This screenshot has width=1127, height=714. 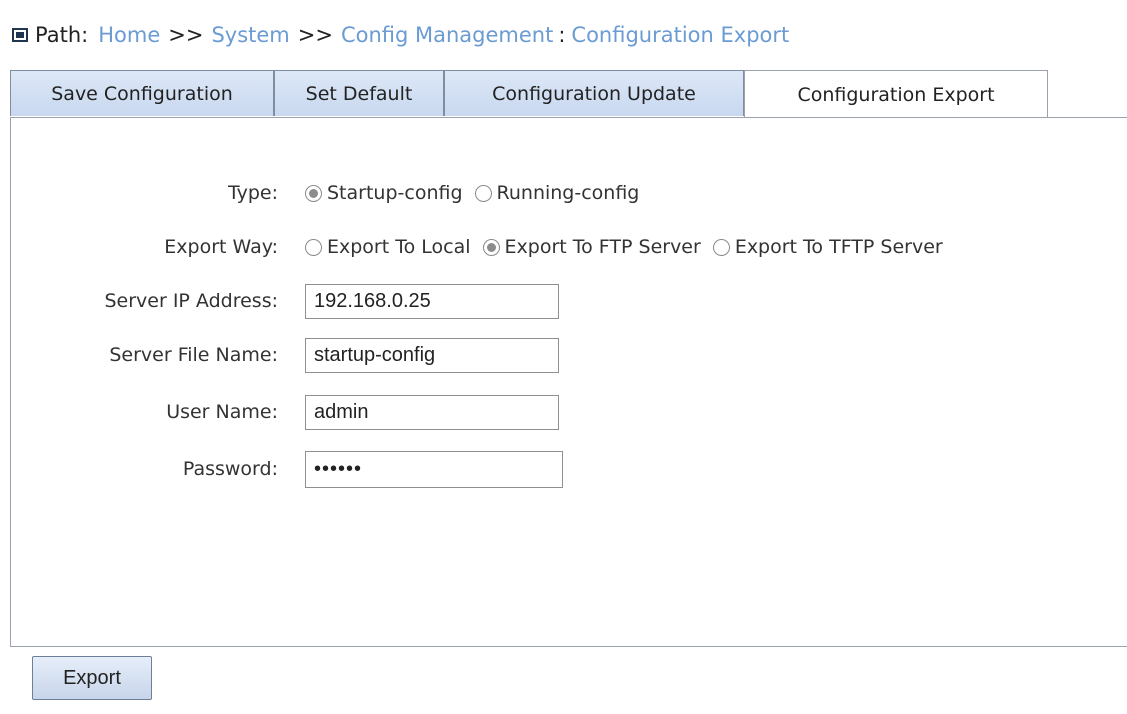 What do you see at coordinates (129, 35) in the screenshot?
I see `breadcrumb-home-link: Home` at bounding box center [129, 35].